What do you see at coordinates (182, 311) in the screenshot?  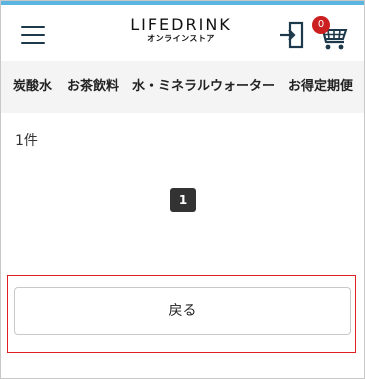 I see `back-button: 戻る` at bounding box center [182, 311].